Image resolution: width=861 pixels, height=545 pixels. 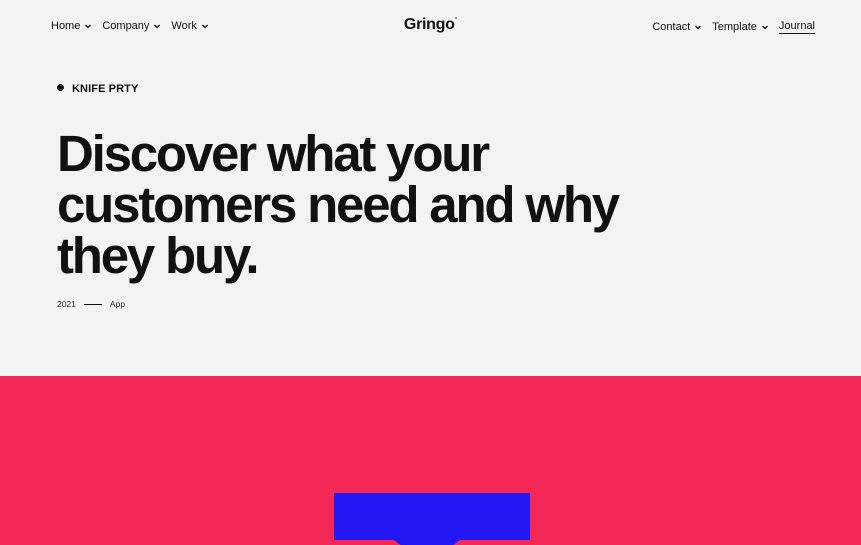 I want to click on logo-text: Gringo, so click(x=429, y=24).